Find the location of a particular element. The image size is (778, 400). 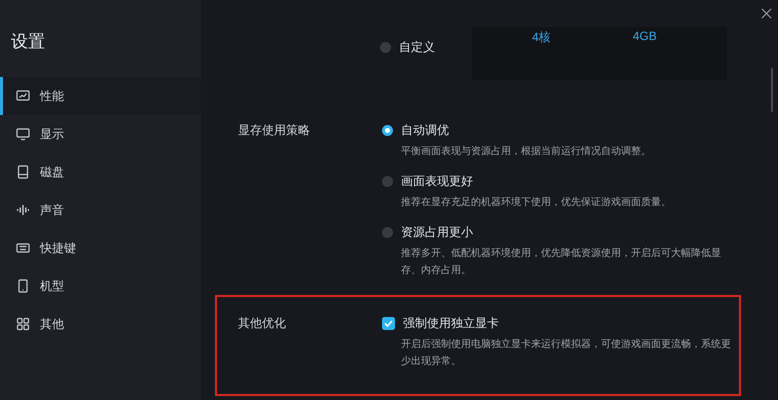

option-label: 资源占用更小 is located at coordinates (437, 232).